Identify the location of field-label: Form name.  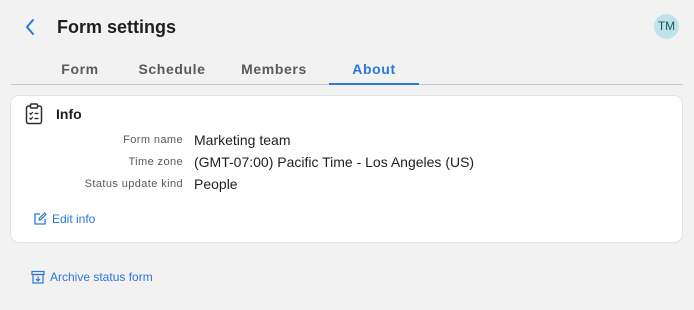
(153, 140).